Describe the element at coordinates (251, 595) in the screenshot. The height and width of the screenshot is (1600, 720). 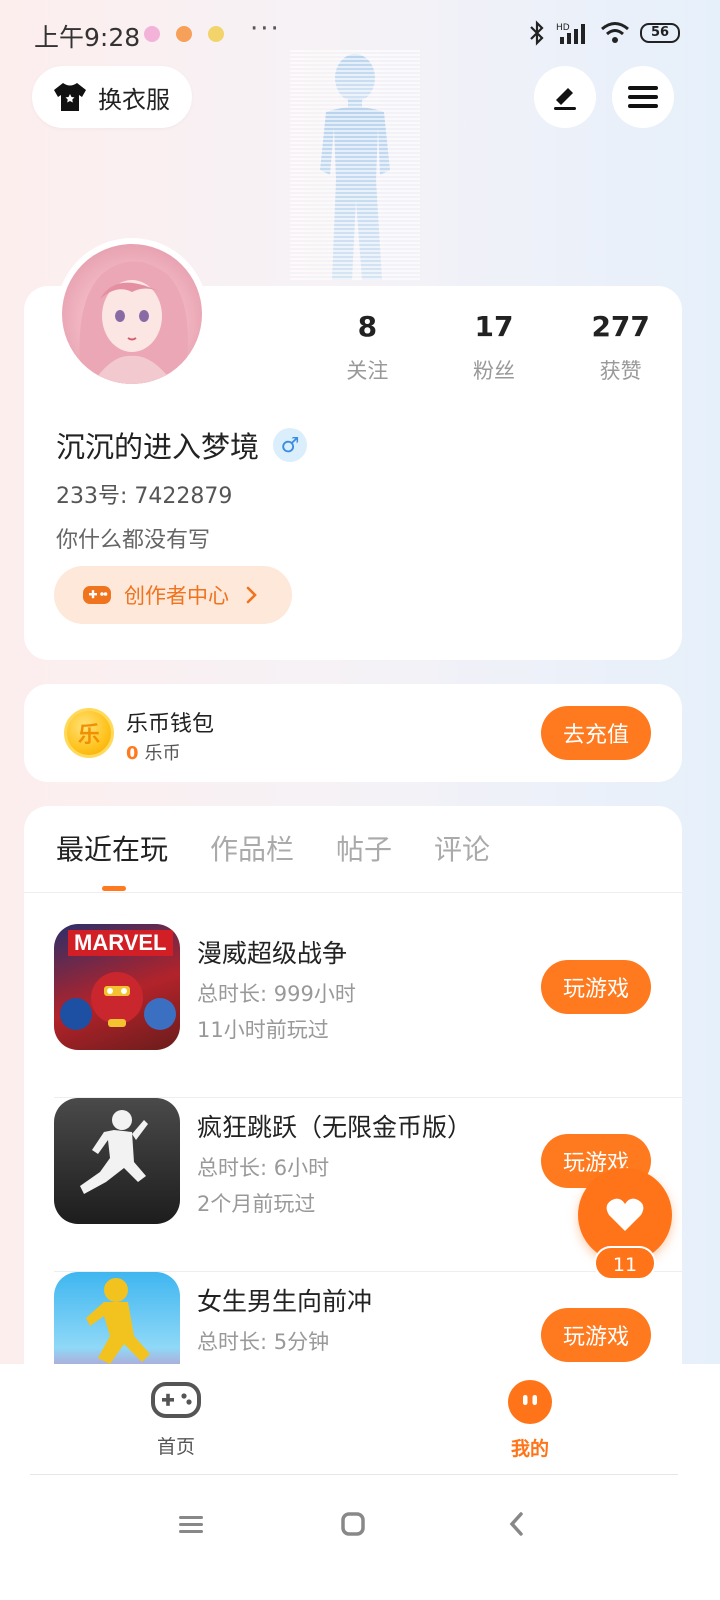
I see `chevron-right-icon` at that location.